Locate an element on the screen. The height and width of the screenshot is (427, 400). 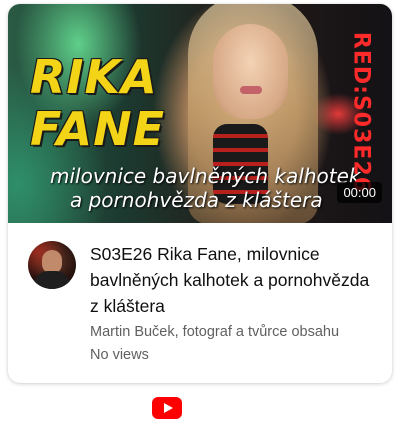
duration-badge: 00:00 is located at coordinates (359, 192).